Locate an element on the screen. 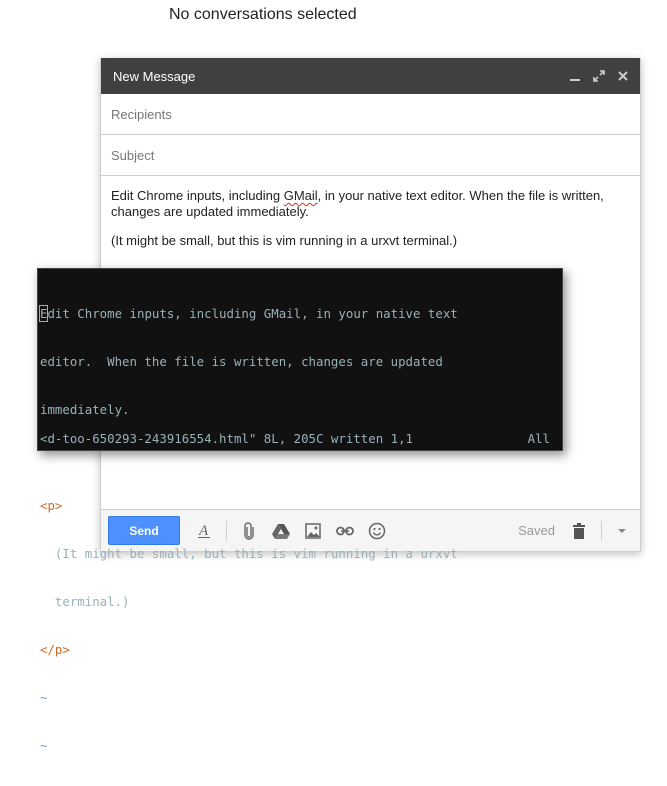  more-options-icon is located at coordinates (622, 531).